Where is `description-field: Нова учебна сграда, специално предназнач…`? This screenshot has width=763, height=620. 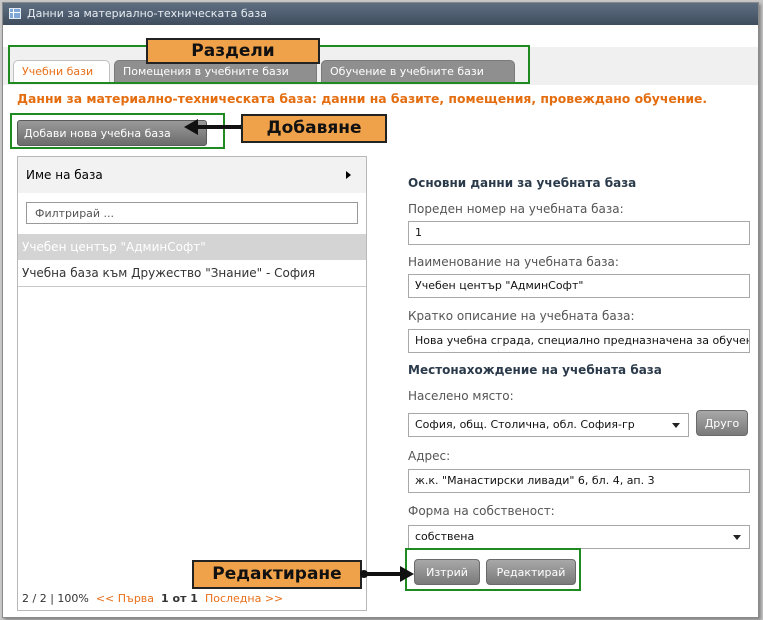
description-field: Нова учебна сграда, специално предназнач… is located at coordinates (579, 341).